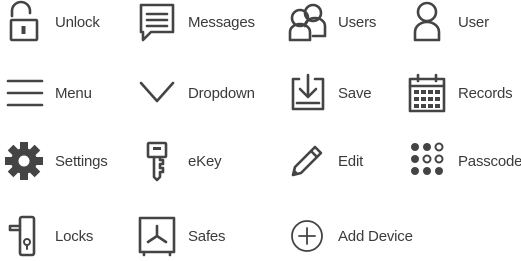 The height and width of the screenshot is (261, 521). What do you see at coordinates (351, 161) in the screenshot?
I see `edit-label: Edit` at bounding box center [351, 161].